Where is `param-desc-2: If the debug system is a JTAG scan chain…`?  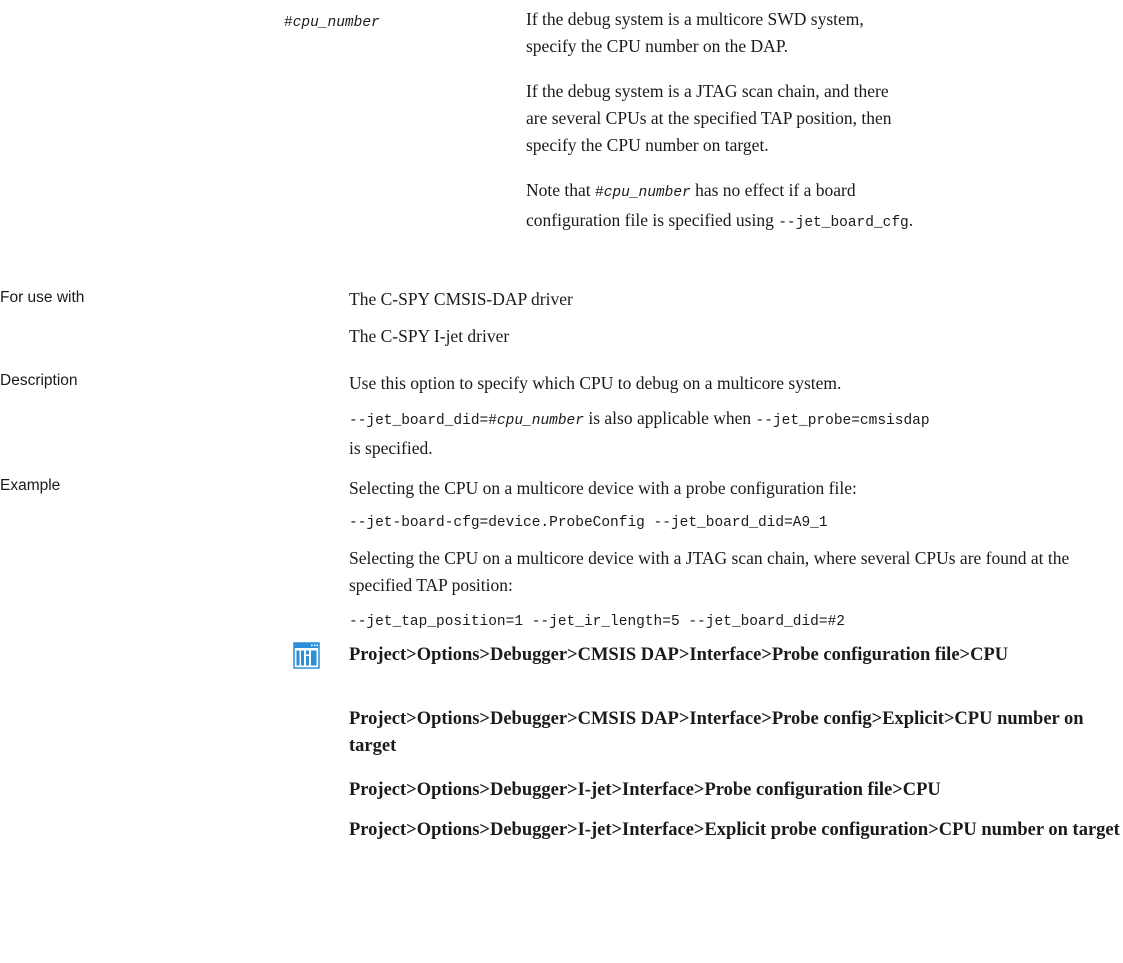 param-desc-2: If the debug system is a JTAG scan chain… is located at coordinates (709, 118).